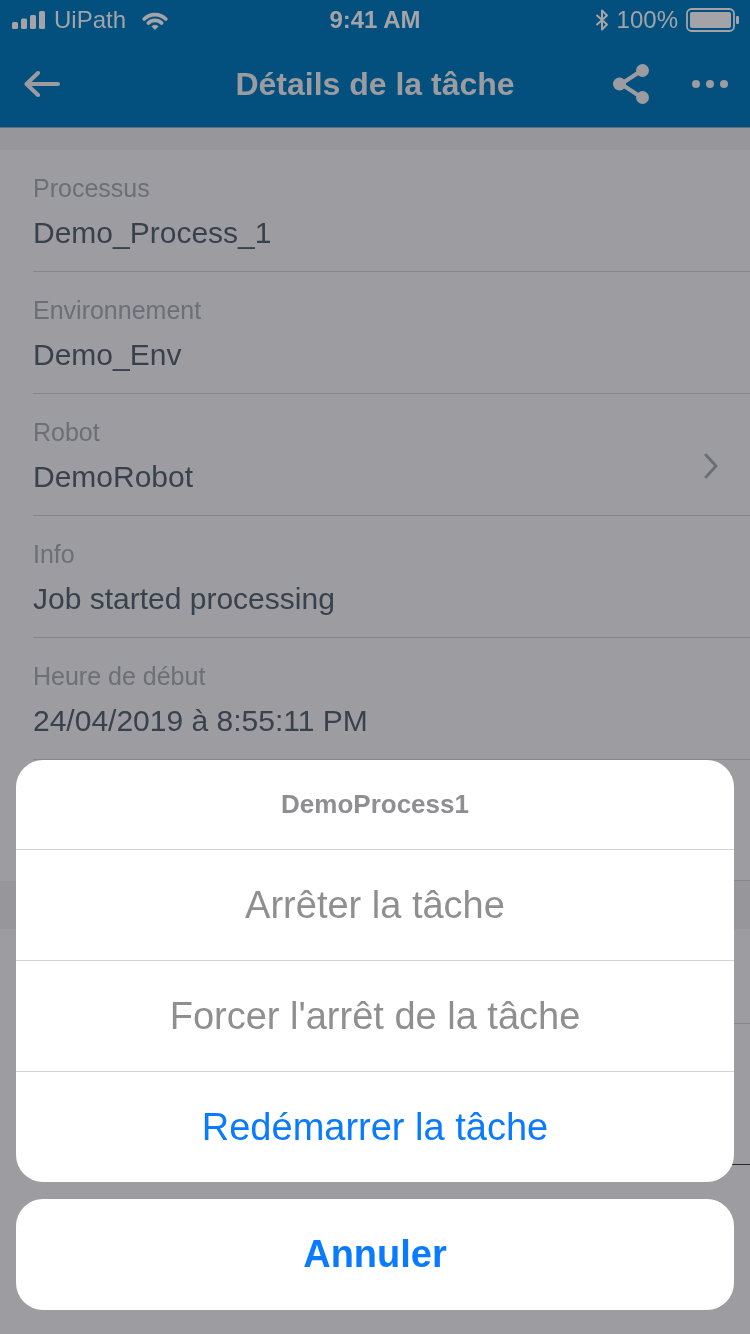 This screenshot has height=1334, width=750. Describe the element at coordinates (200, 721) in the screenshot. I see `field-value: 24/04/2019 à 8:55:11 PM` at that location.